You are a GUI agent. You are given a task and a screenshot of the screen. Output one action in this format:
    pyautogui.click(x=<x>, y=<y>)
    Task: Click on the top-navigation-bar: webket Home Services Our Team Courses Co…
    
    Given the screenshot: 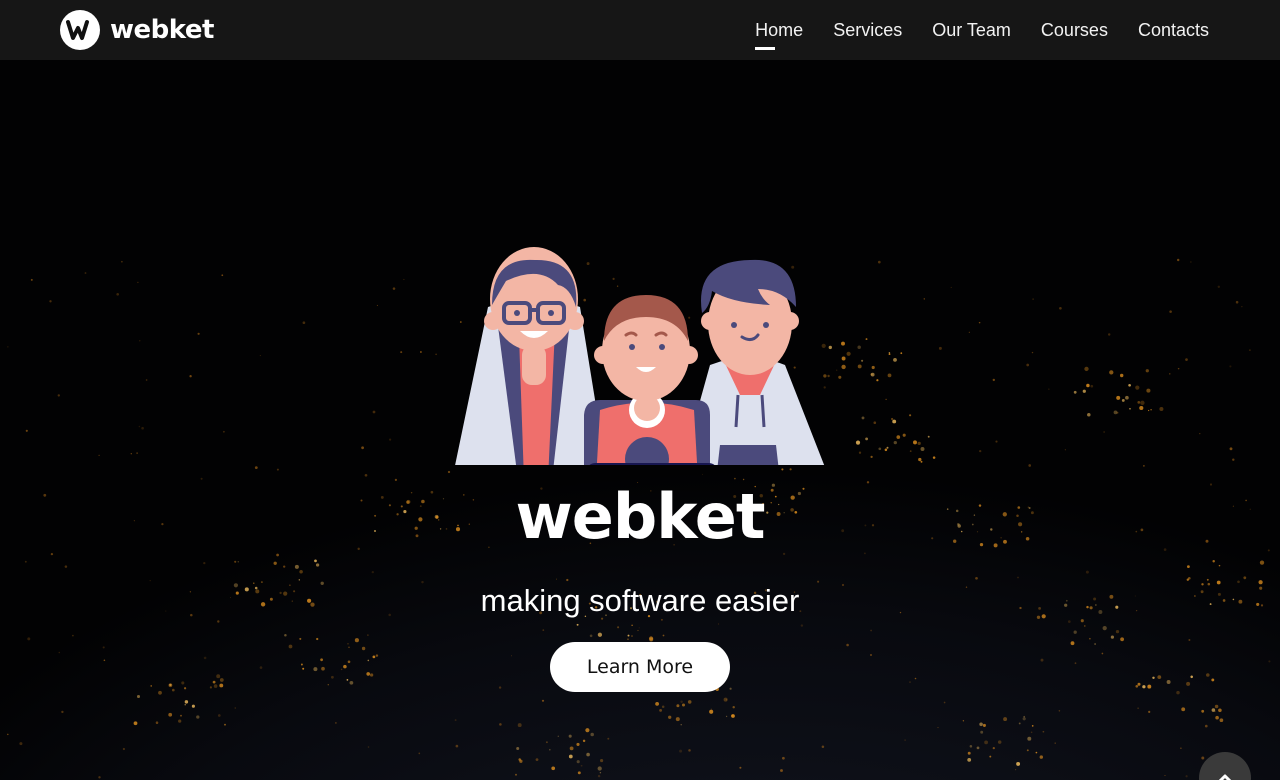 What is the action you would take?
    pyautogui.click(x=640, y=30)
    